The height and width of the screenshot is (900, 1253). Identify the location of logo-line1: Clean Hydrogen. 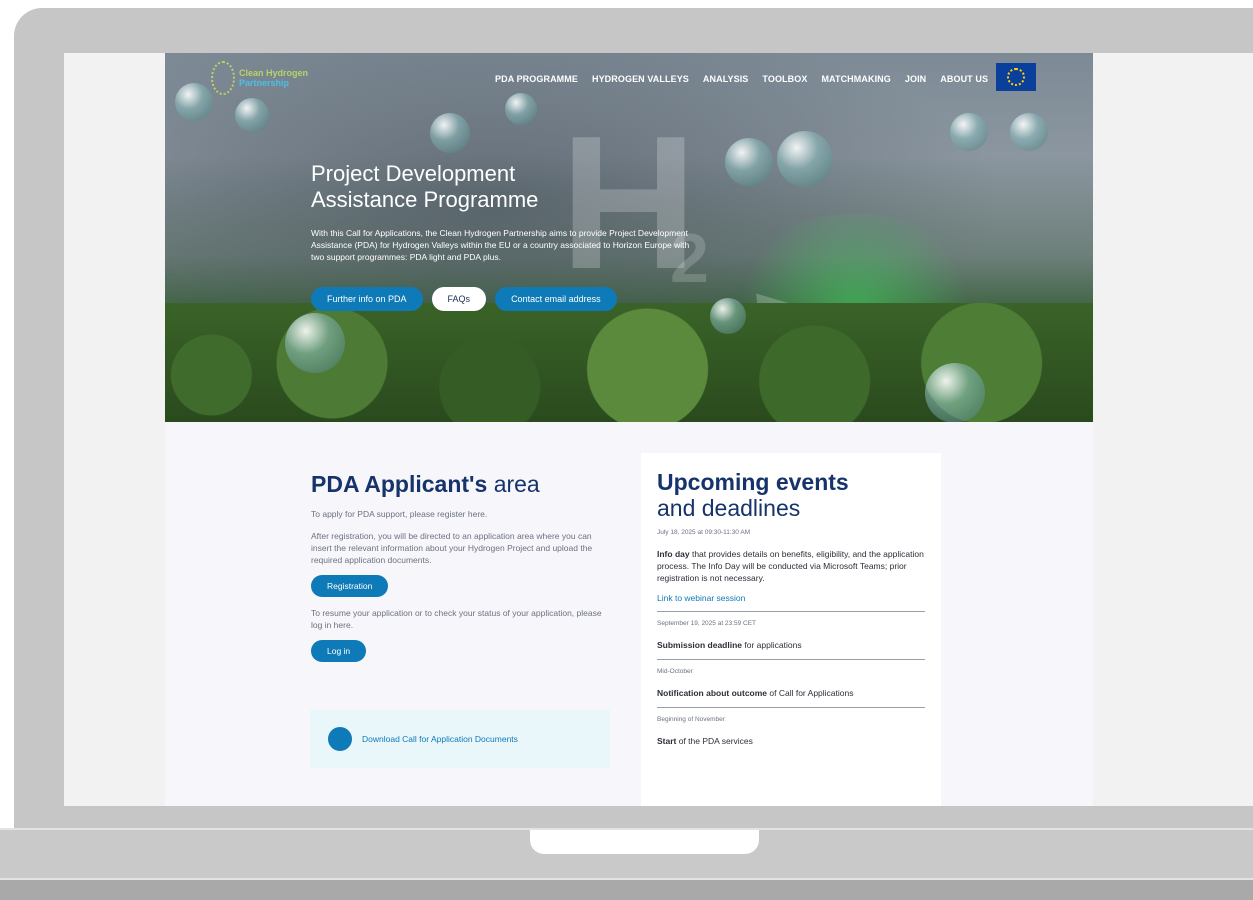
(274, 73).